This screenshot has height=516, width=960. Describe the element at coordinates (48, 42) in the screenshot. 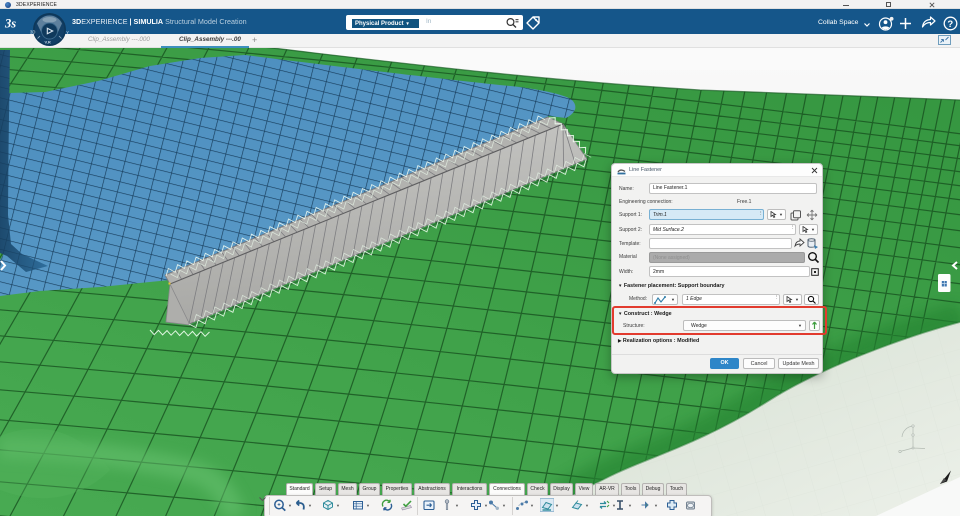

I see `svg-text: V.R` at that location.